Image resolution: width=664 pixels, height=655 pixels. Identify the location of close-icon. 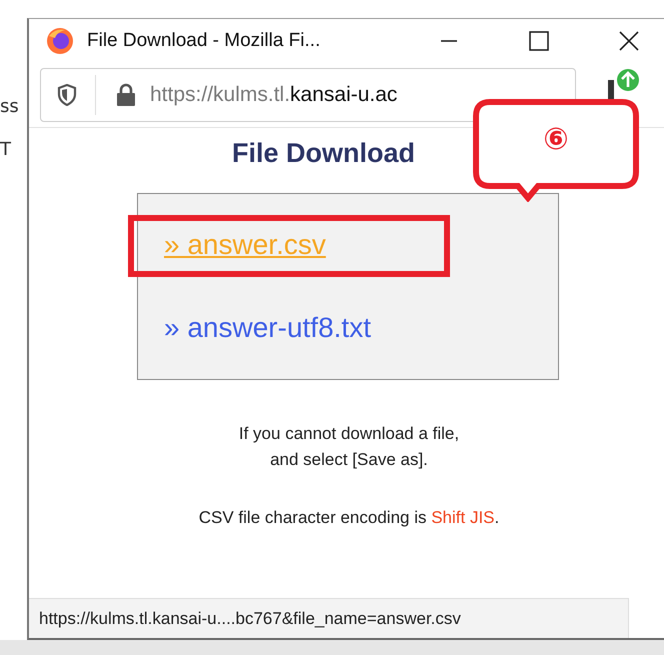
(629, 41).